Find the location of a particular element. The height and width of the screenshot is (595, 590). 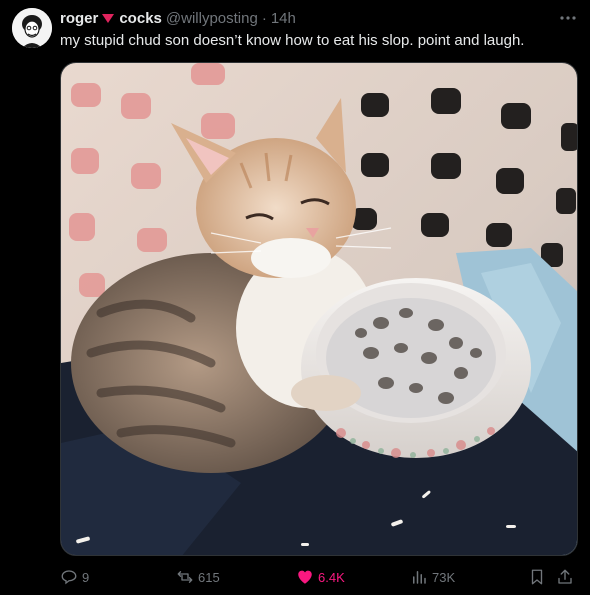

views-button: 73K is located at coordinates (432, 577).